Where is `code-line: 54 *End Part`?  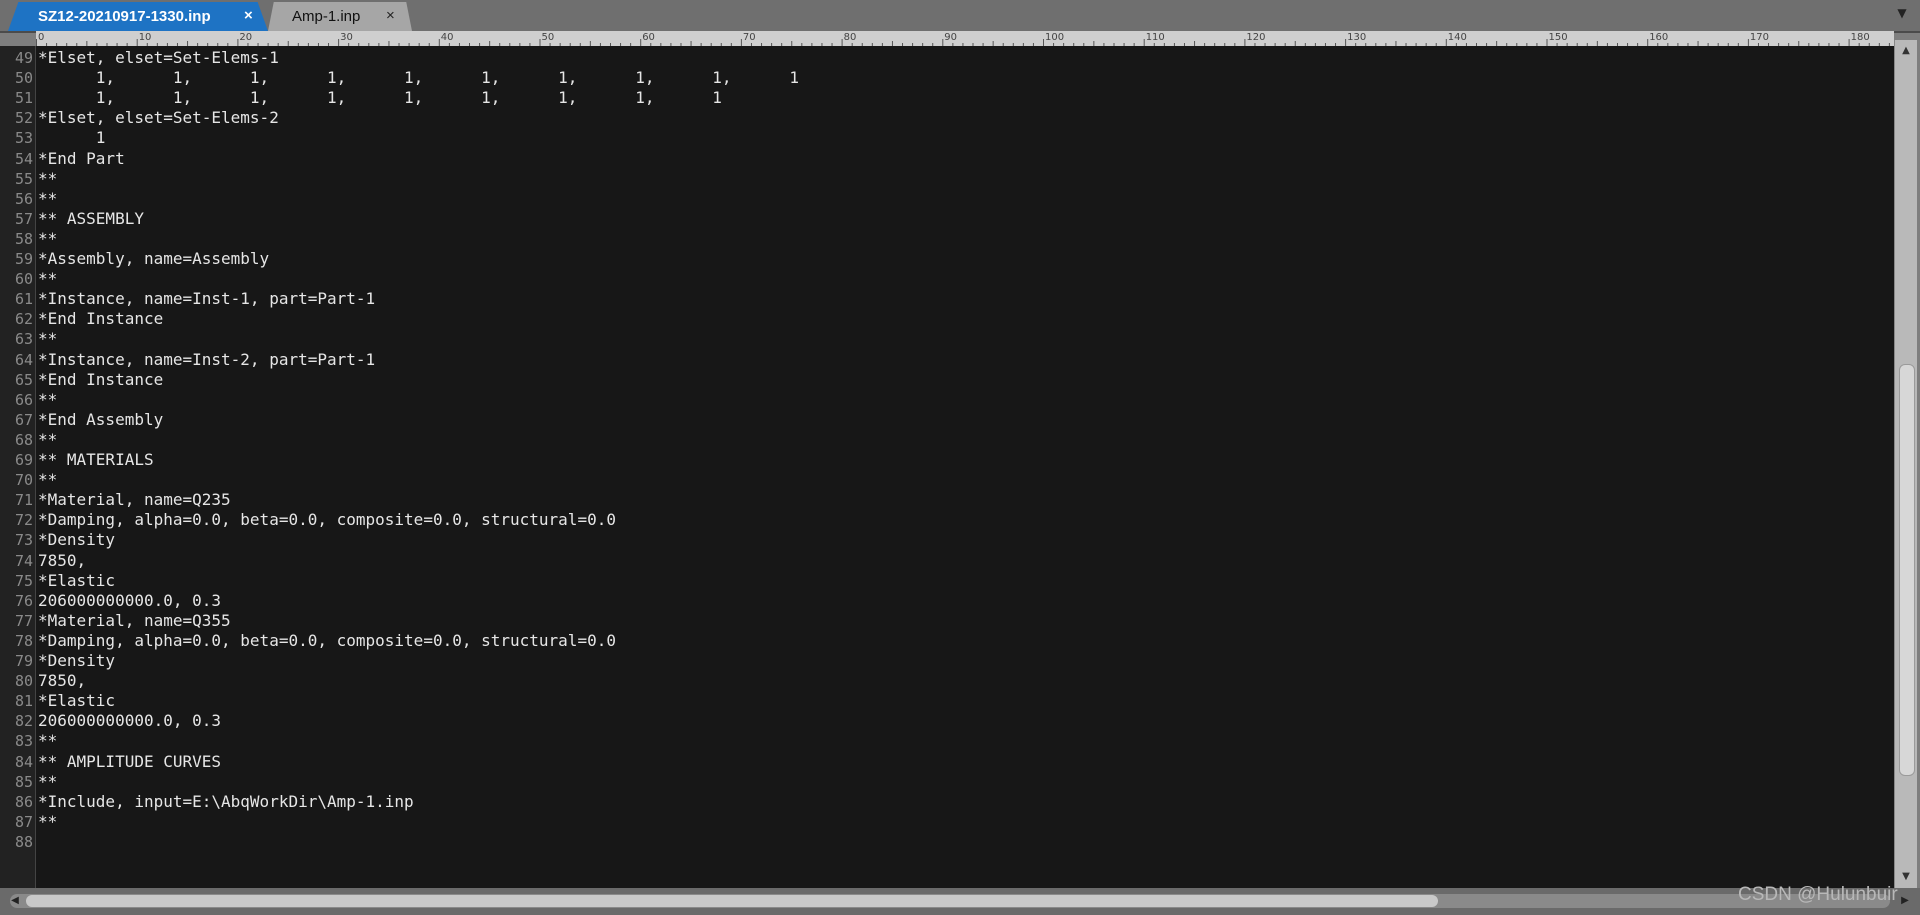
code-line: 54 *End Part is located at coordinates (947, 159).